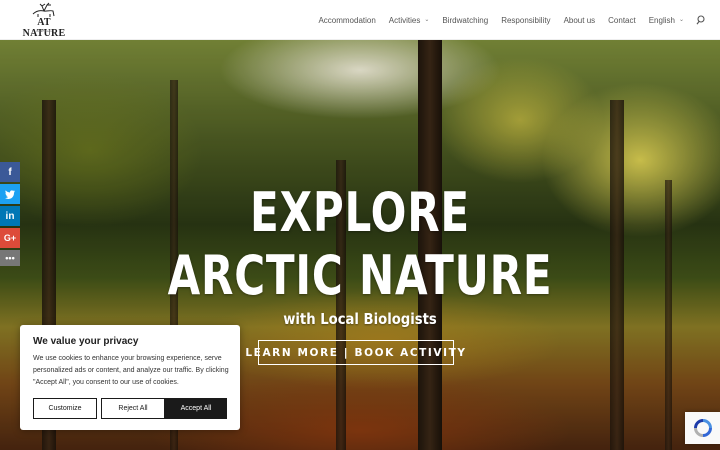 This screenshot has width=720, height=450. Describe the element at coordinates (196, 408) in the screenshot. I see `accept-all-button: Accept All` at that location.